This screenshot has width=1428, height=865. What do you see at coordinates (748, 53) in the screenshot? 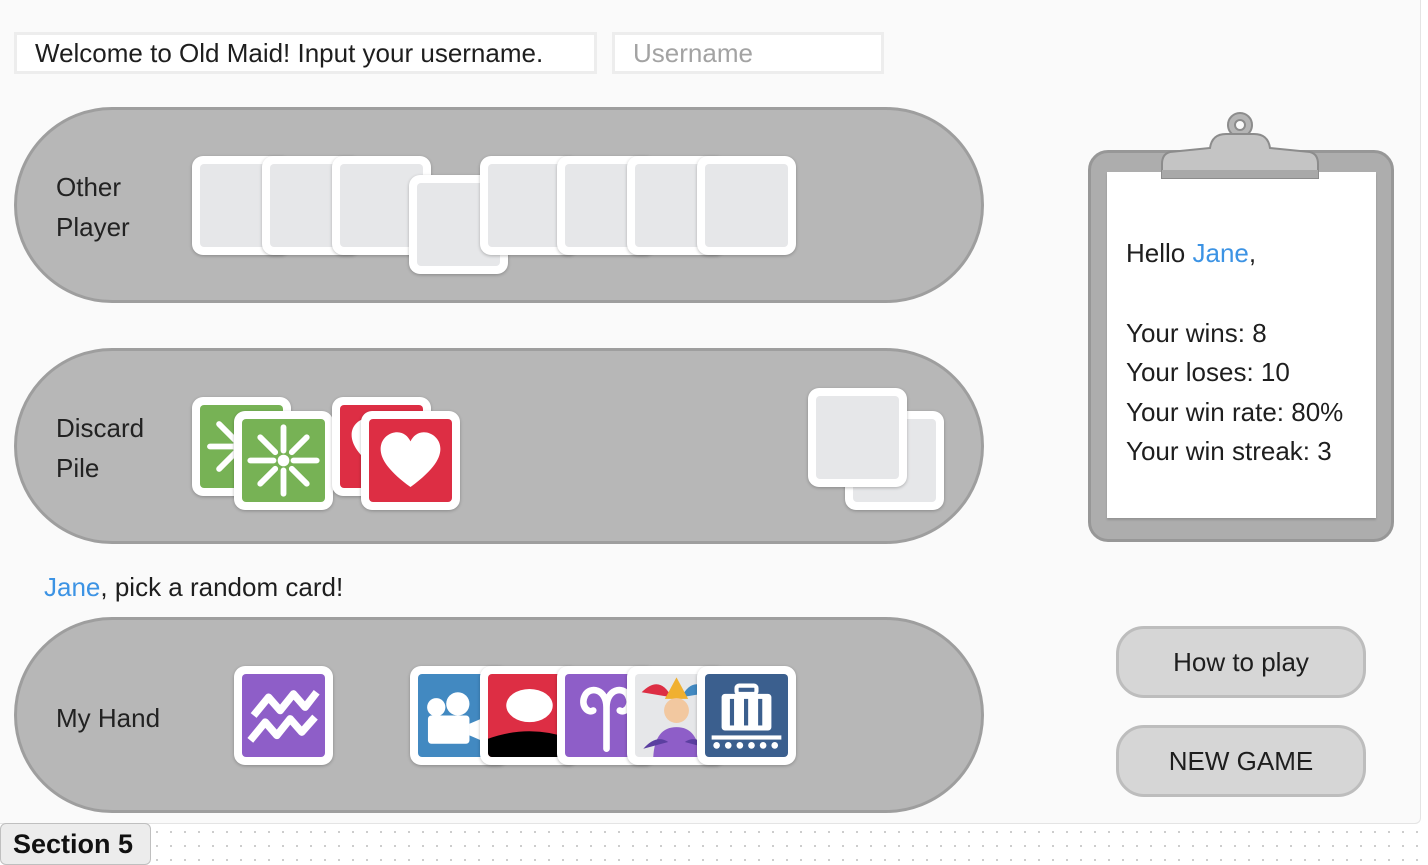
I see `username-input: Username` at bounding box center [748, 53].